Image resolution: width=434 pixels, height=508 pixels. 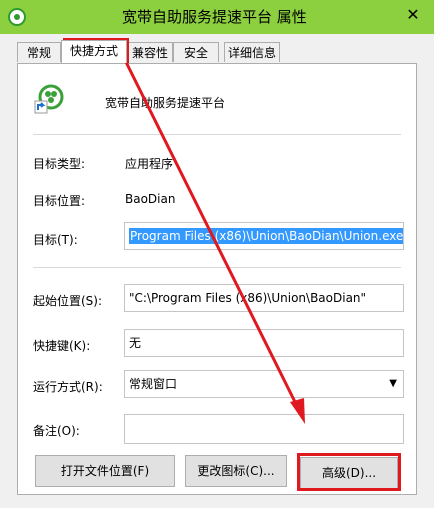 What do you see at coordinates (59, 201) in the screenshot?
I see `target-location-label: 目标位置:` at bounding box center [59, 201].